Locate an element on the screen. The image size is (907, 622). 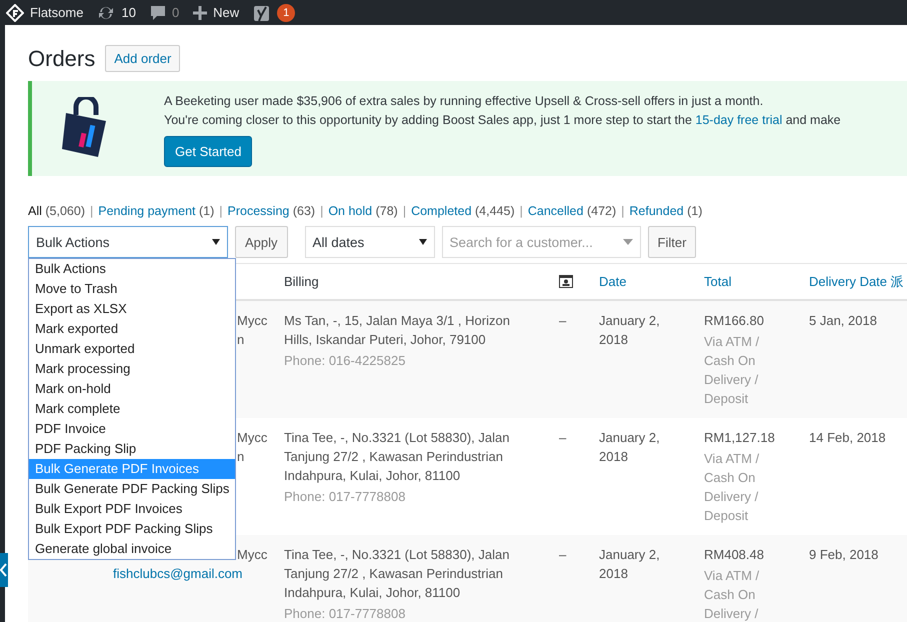
diamond-logo-icon is located at coordinates (15, 13).